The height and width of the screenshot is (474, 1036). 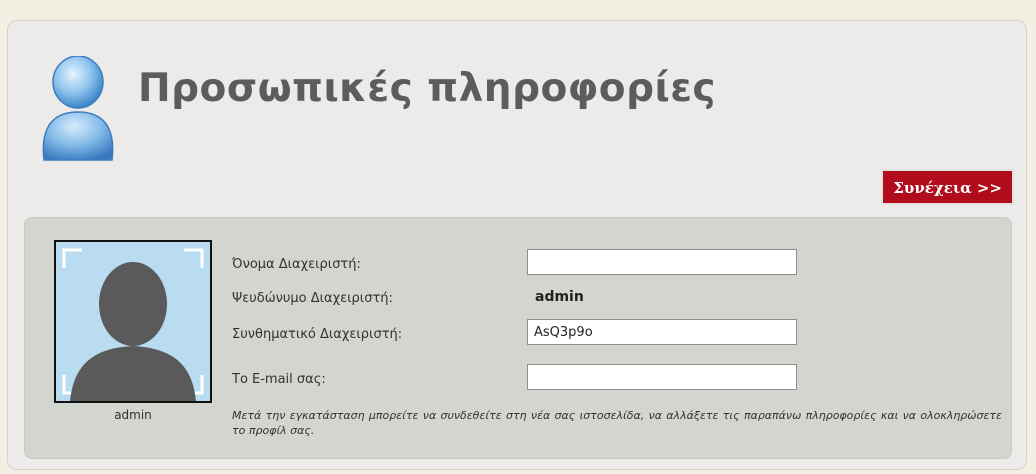 What do you see at coordinates (662, 377) in the screenshot?
I see `email-field` at bounding box center [662, 377].